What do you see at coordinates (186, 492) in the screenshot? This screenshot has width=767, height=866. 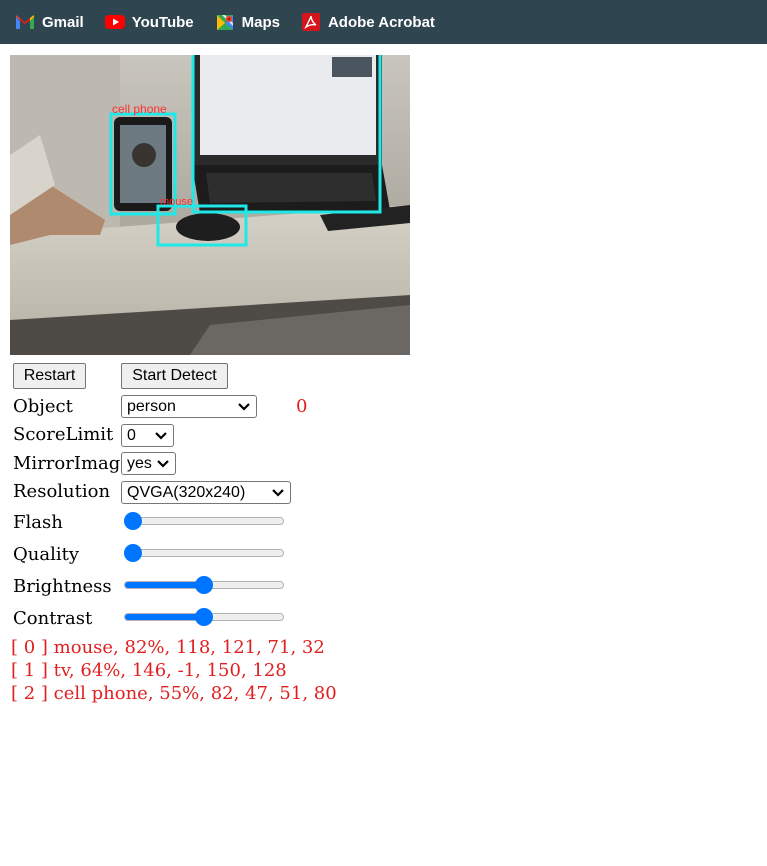 I see `resolution-select-value: QVGA(320x240)` at bounding box center [186, 492].